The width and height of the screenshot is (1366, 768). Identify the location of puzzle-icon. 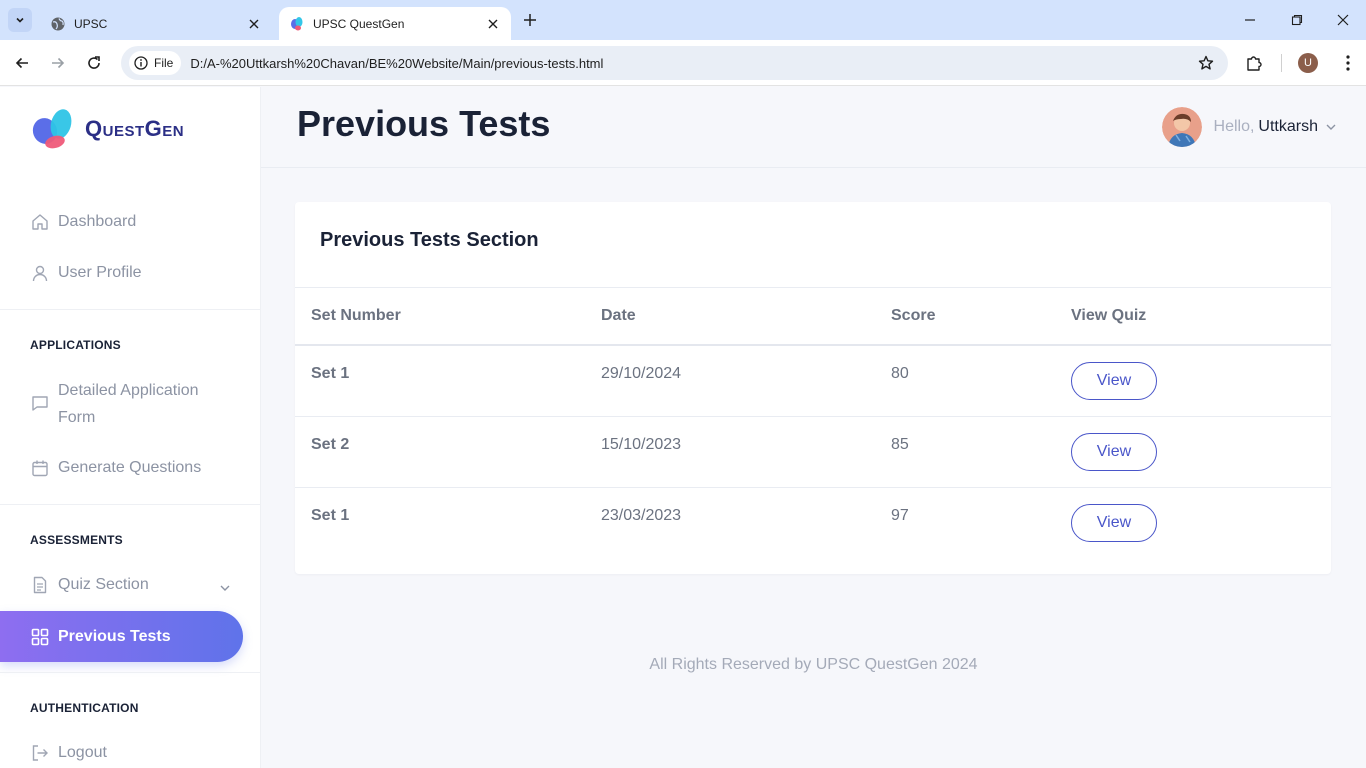
(1254, 63).